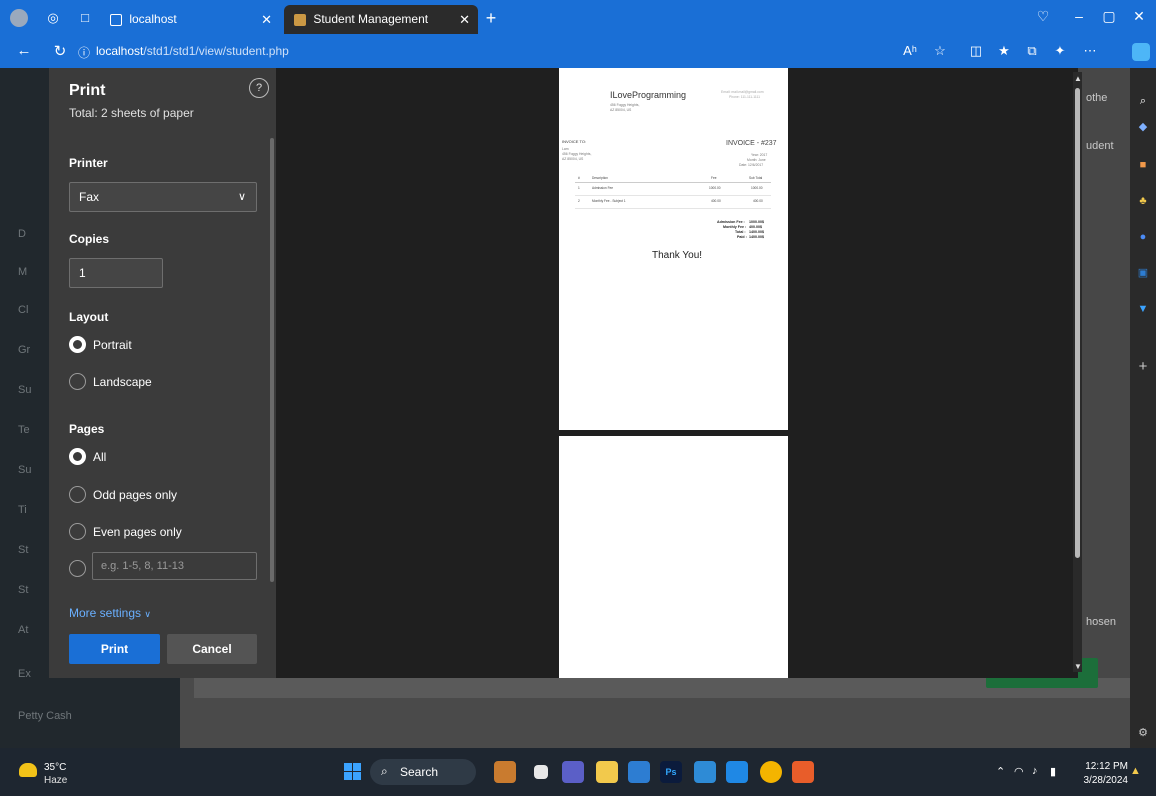  What do you see at coordinates (163, 197) in the screenshot?
I see `printer-select: Fax ∨` at bounding box center [163, 197].